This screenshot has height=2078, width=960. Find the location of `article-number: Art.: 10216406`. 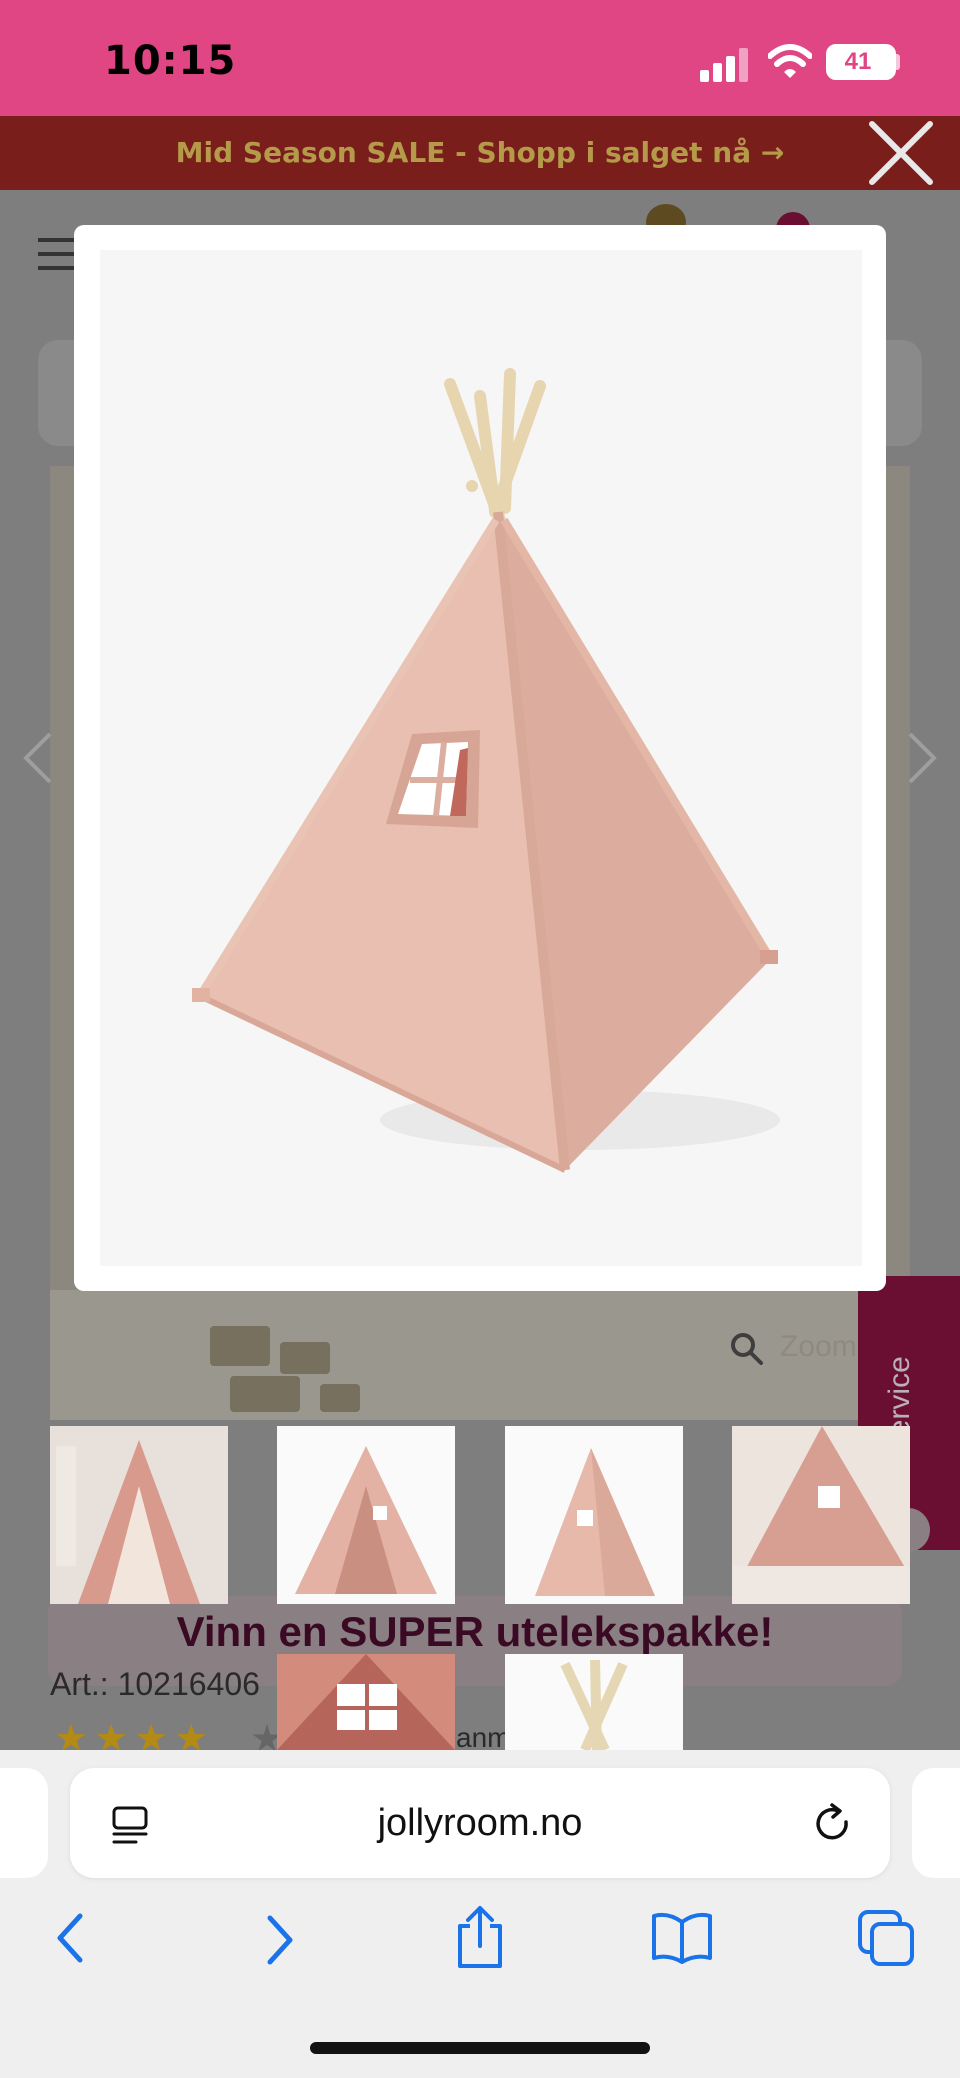

article-number: Art.: 10216406 is located at coordinates (155, 1684).